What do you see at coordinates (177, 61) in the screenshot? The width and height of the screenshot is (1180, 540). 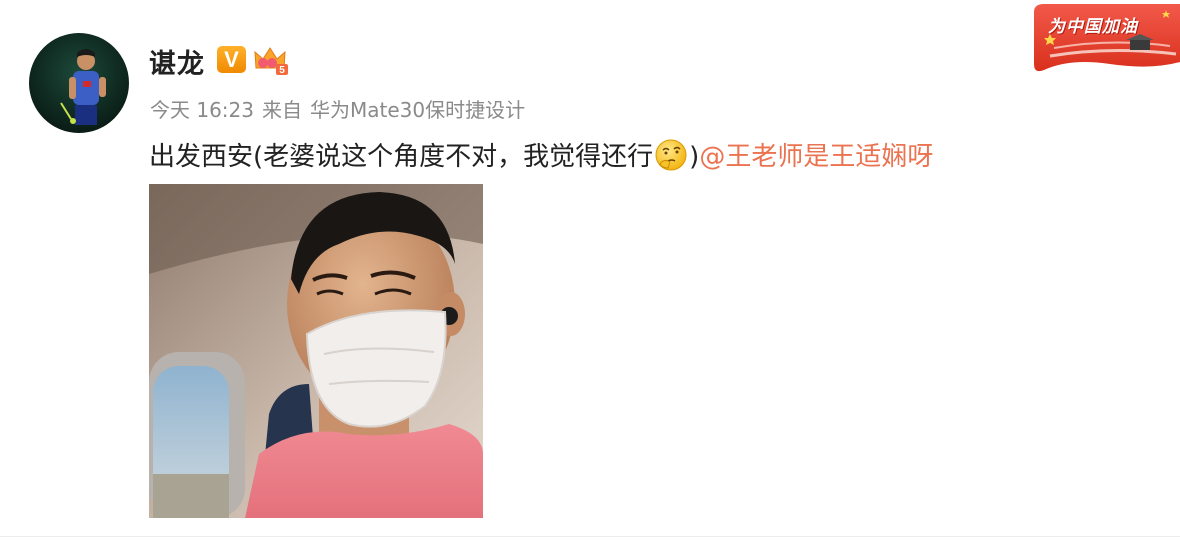 I see `author-name: 谌龙` at bounding box center [177, 61].